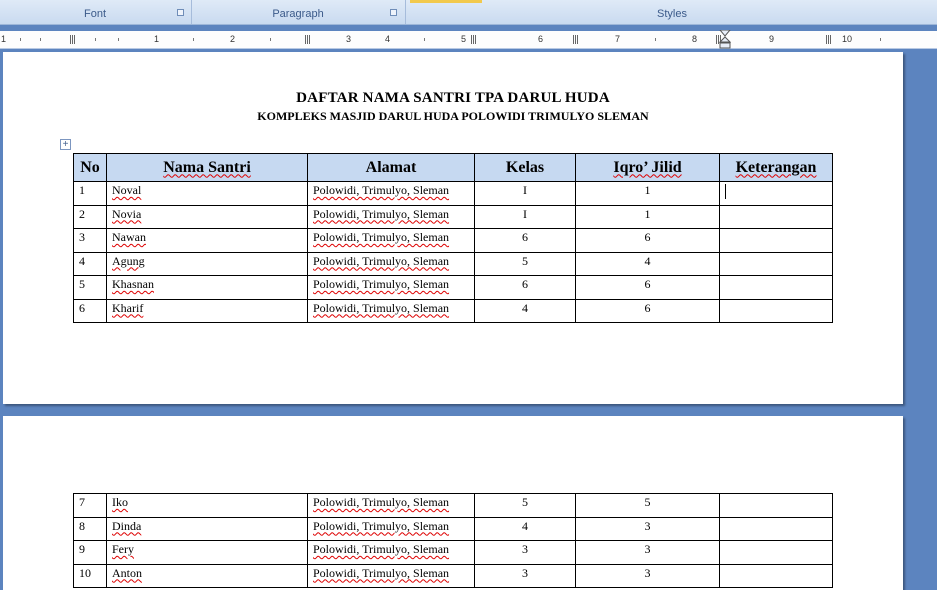 The image size is (937, 590). I want to click on cell-nama: Dinda, so click(207, 528).